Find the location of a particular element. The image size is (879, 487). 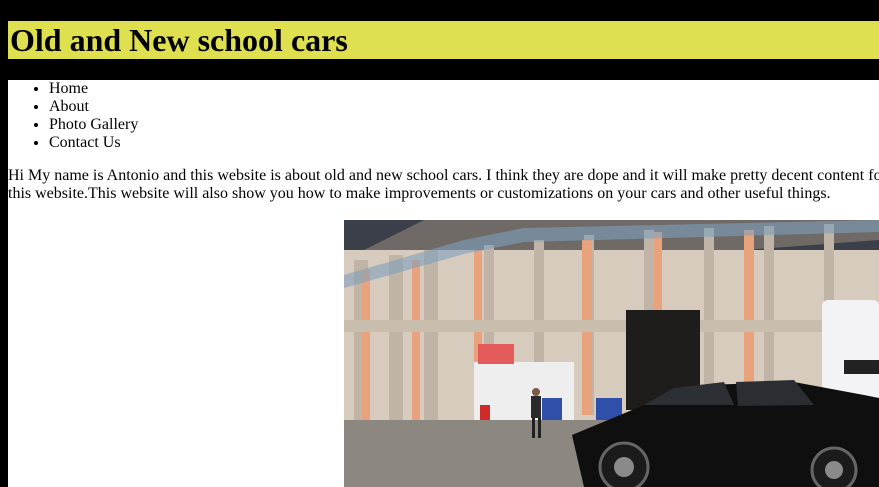

nav-item-about: About is located at coordinates (93, 107).